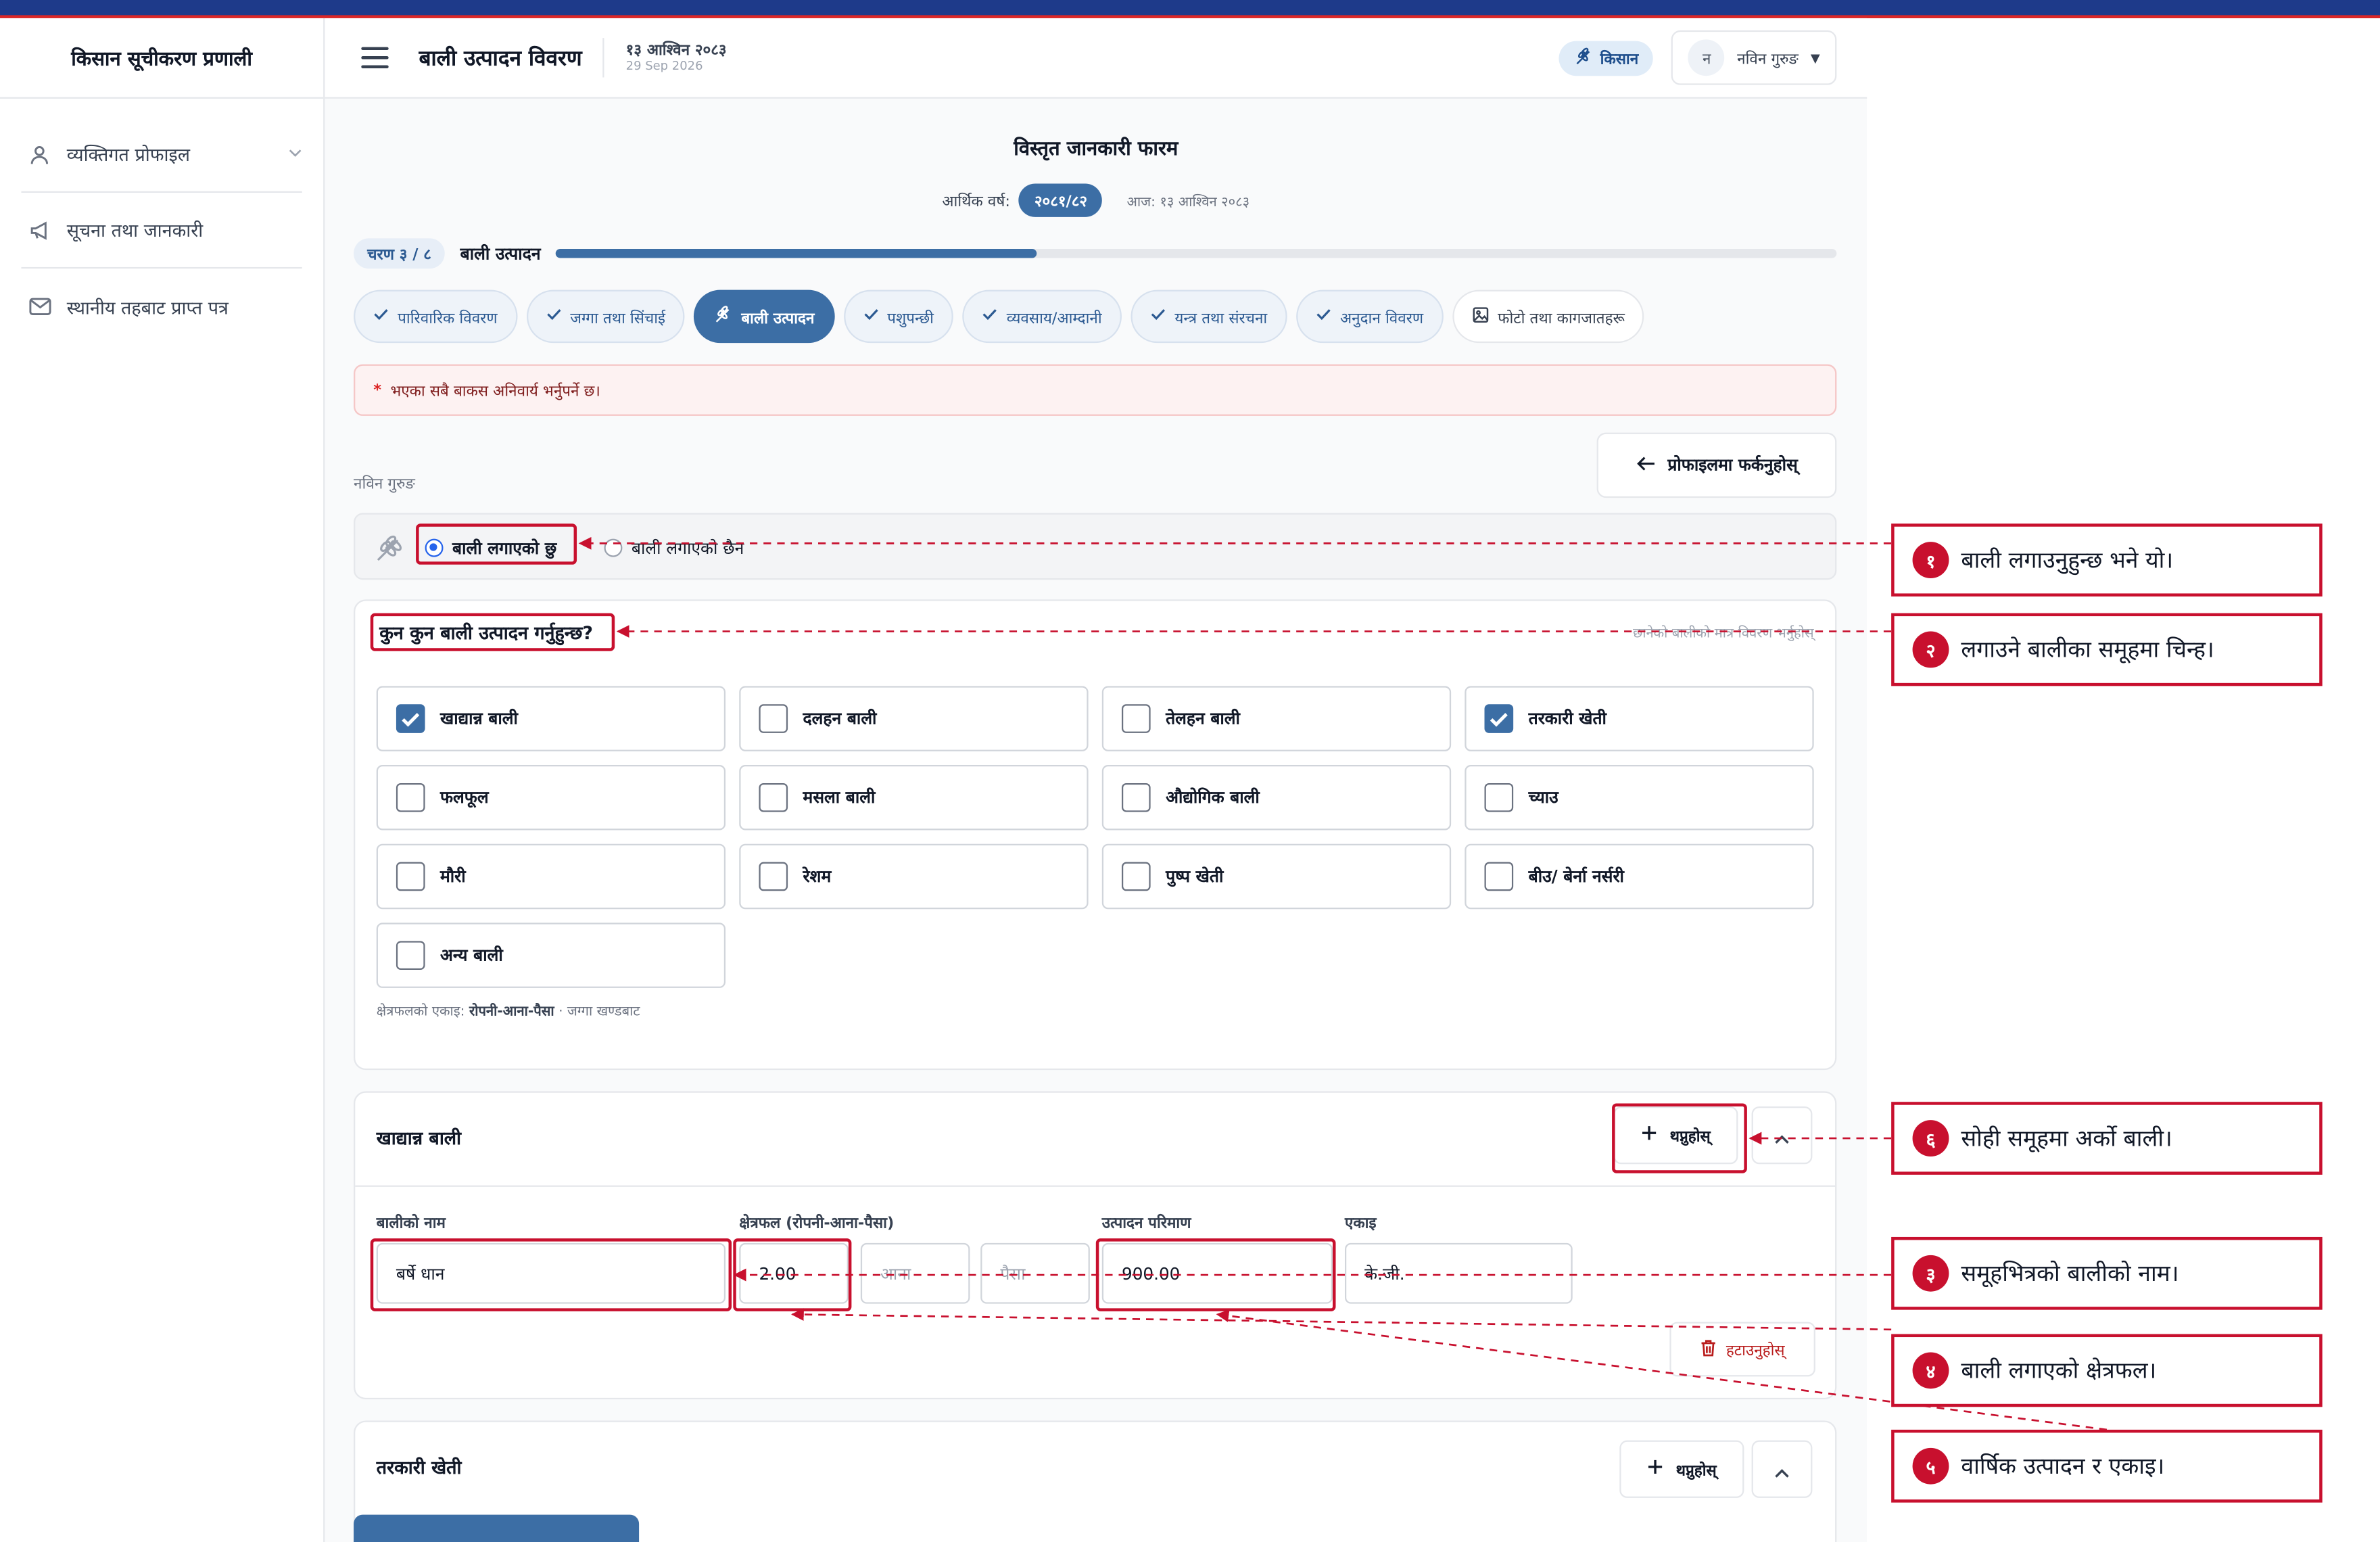  Describe the element at coordinates (1717, 465) in the screenshot. I see `back-to-profile-button: प्रोफाइलमा फर्कनुहोस्` at that location.